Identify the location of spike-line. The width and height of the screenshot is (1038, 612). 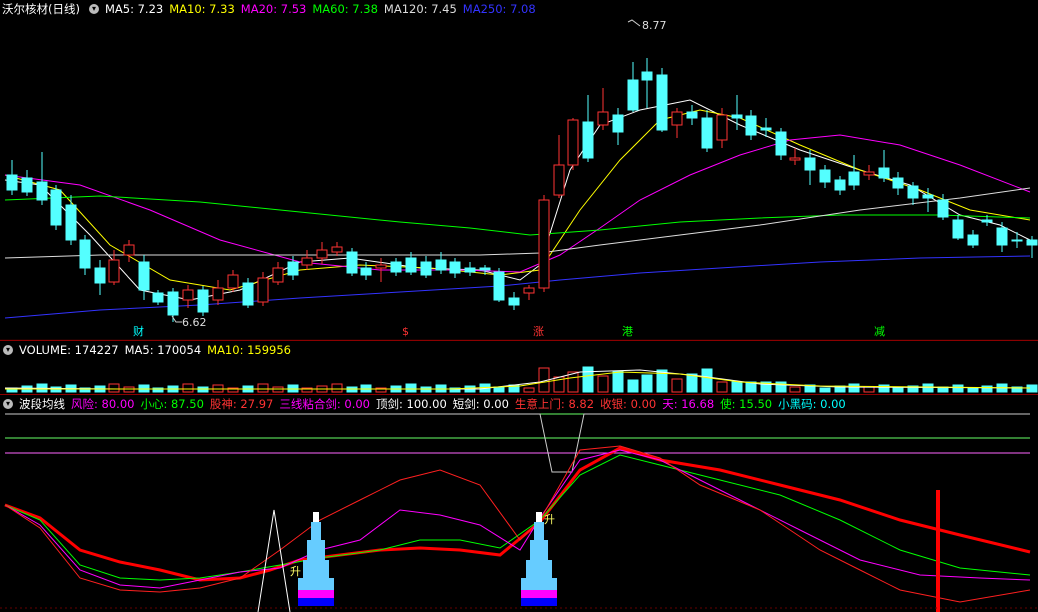
(274, 560).